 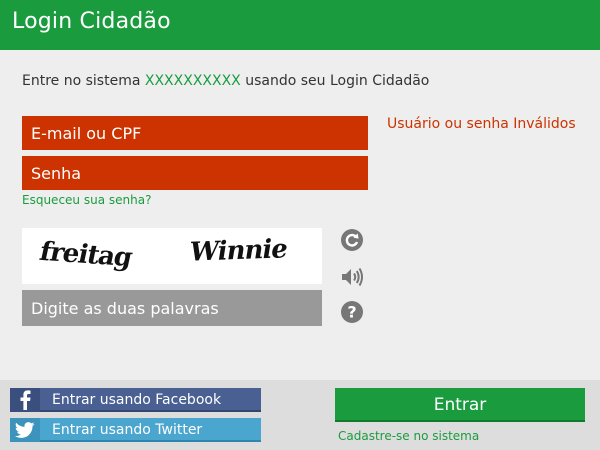 I want to click on audio-icon, so click(x=352, y=277).